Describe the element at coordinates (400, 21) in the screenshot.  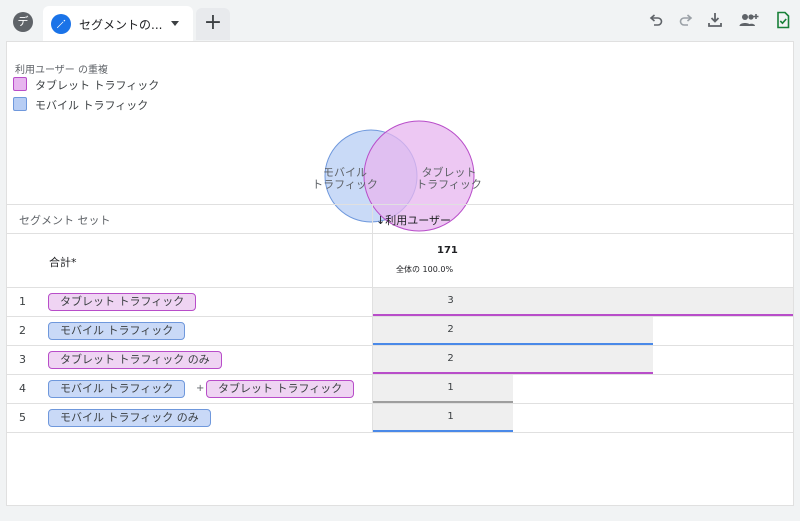
I see `top-bar: デ セグメントの... +` at that location.